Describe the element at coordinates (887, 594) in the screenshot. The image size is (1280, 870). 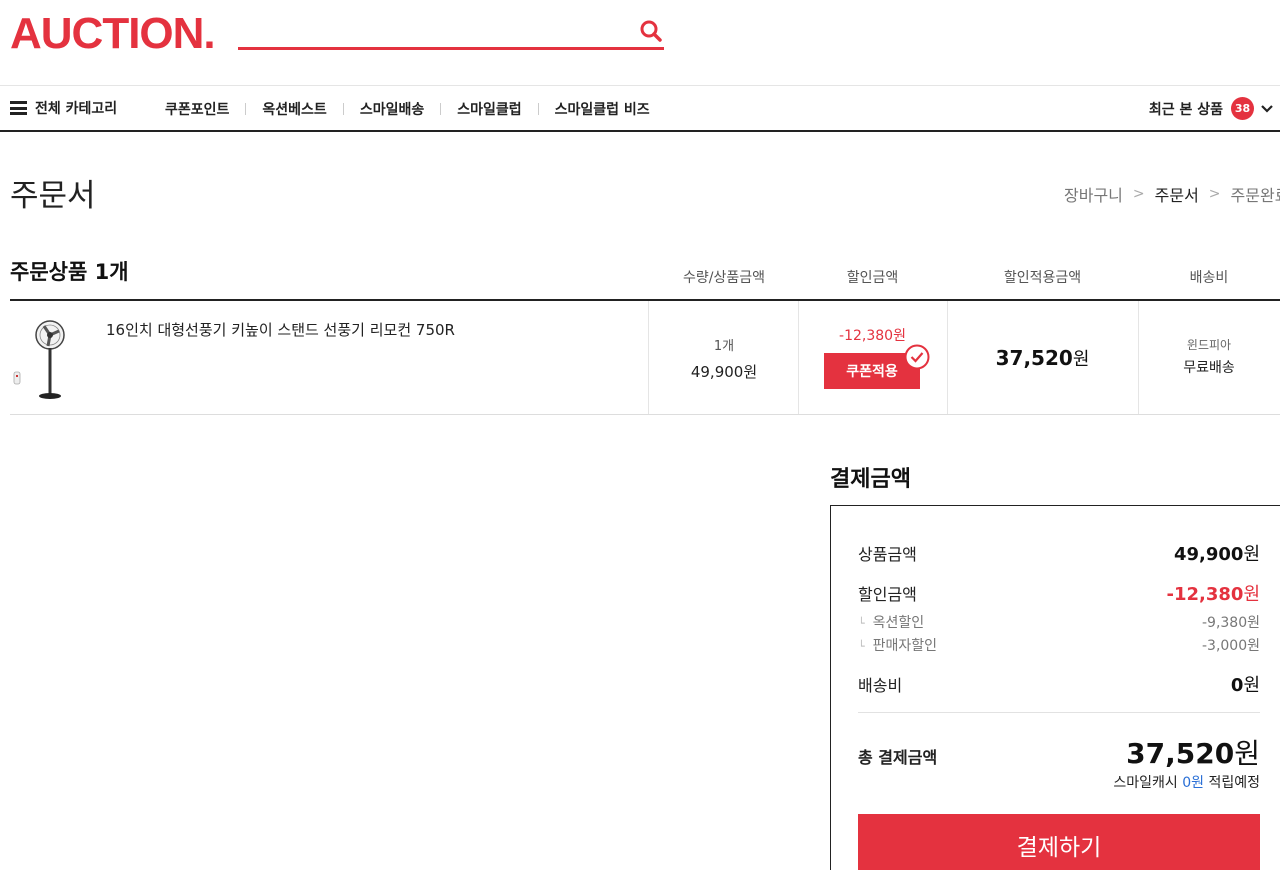
I see `discount-amount-label: 할인금액` at that location.